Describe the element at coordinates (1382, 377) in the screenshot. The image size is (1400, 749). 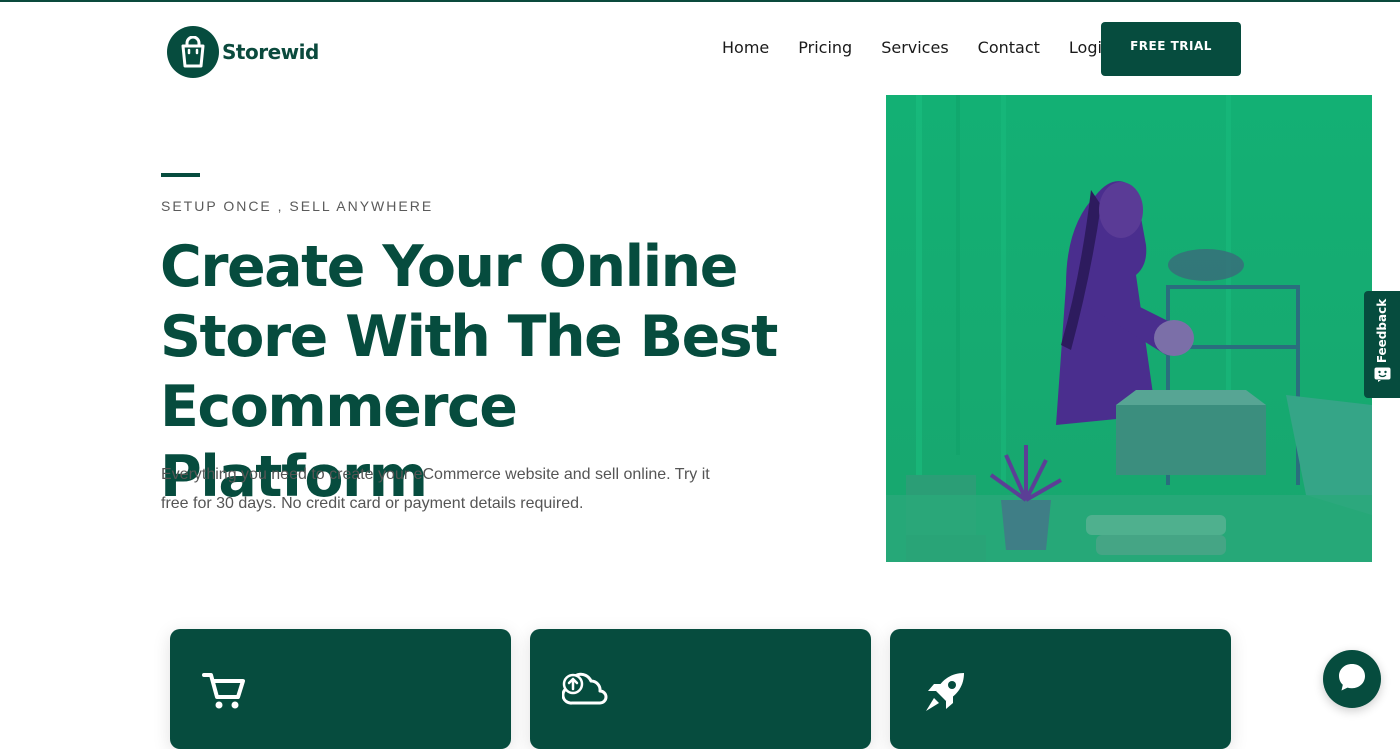
I see `feedback-icon` at that location.